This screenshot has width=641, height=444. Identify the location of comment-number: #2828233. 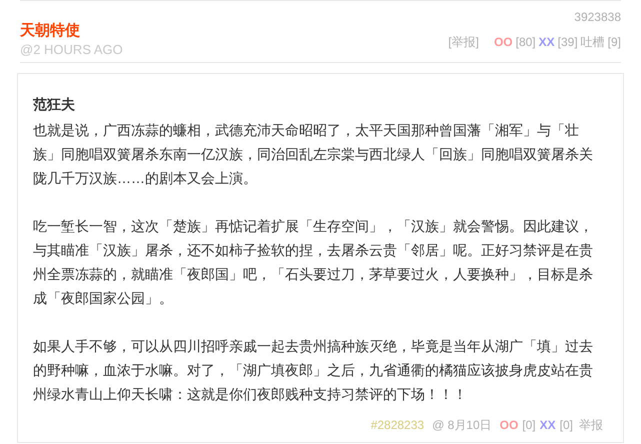
(397, 425).